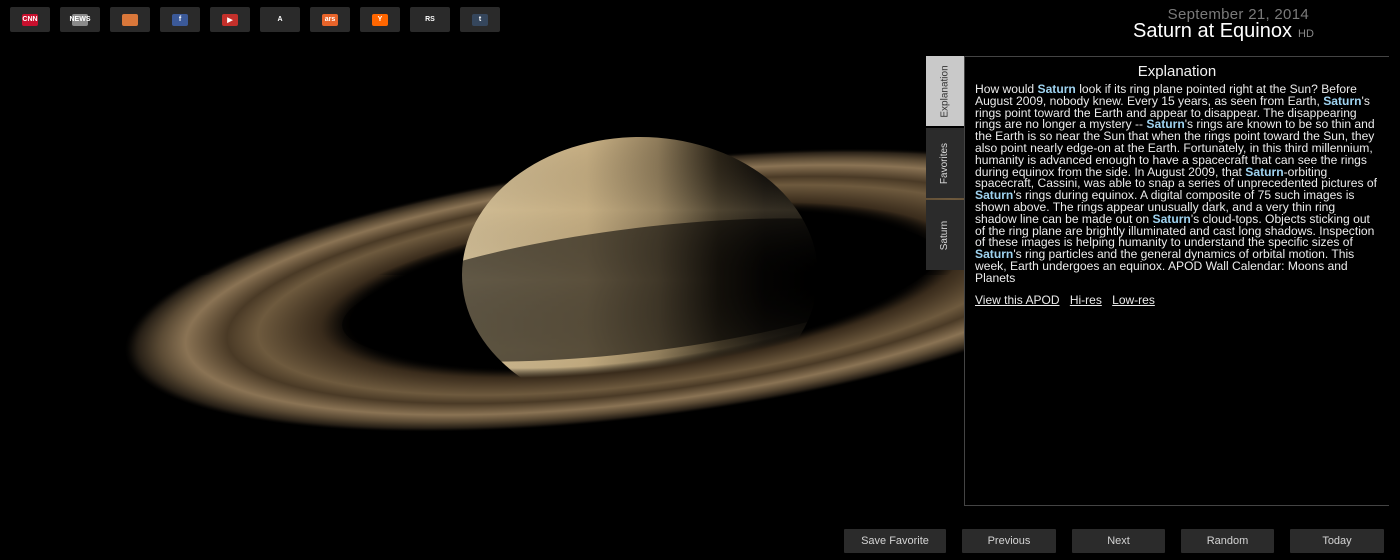 This screenshot has width=1400, height=560. I want to click on tab-label: Favorites, so click(945, 163).